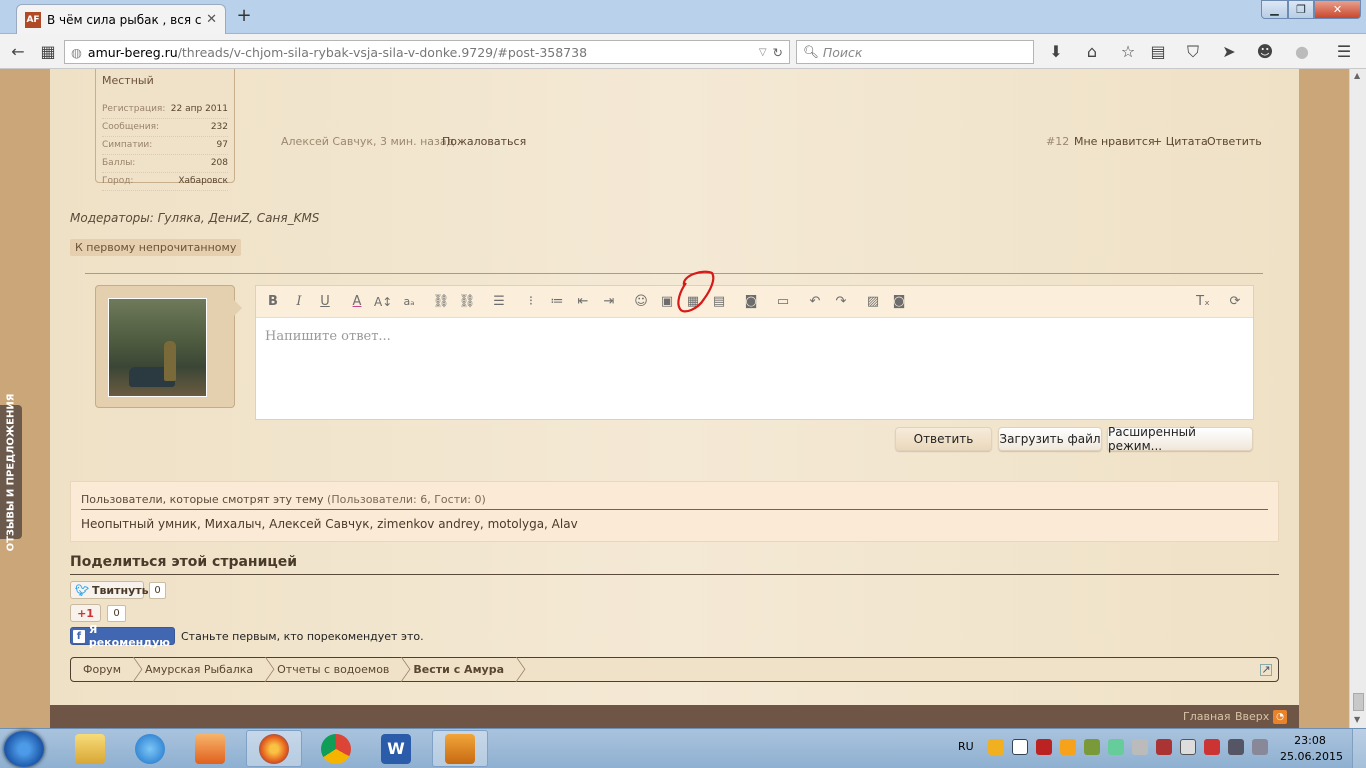  Describe the element at coordinates (1337, 9) in the screenshot. I see `close-window-button: ✕` at that location.